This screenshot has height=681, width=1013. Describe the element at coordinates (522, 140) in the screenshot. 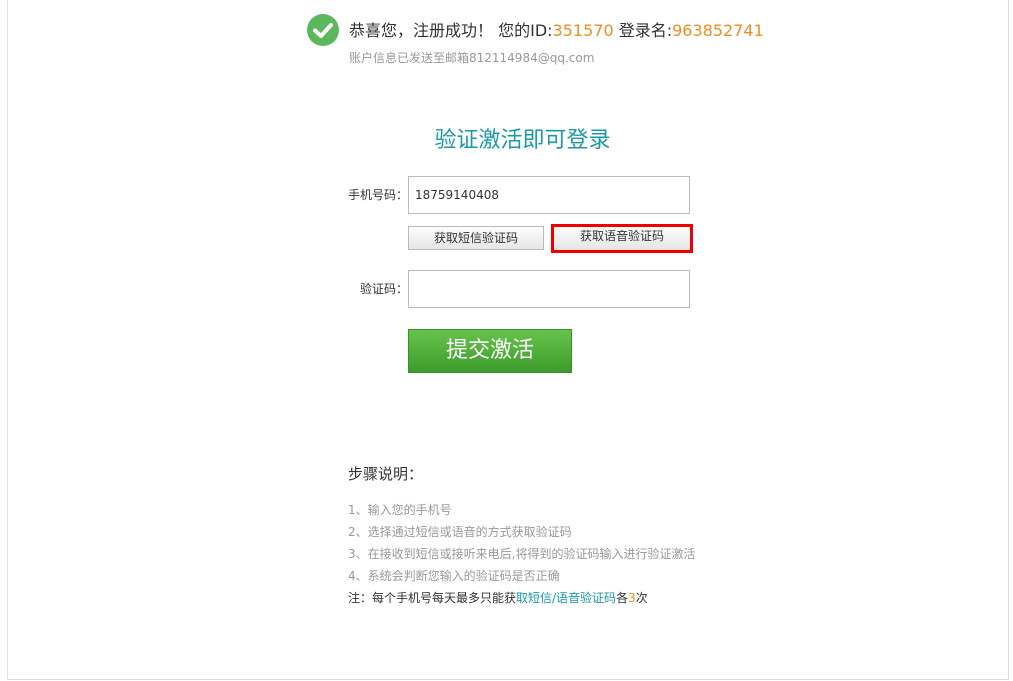

I see `page-title: 验证激活即可登录` at that location.